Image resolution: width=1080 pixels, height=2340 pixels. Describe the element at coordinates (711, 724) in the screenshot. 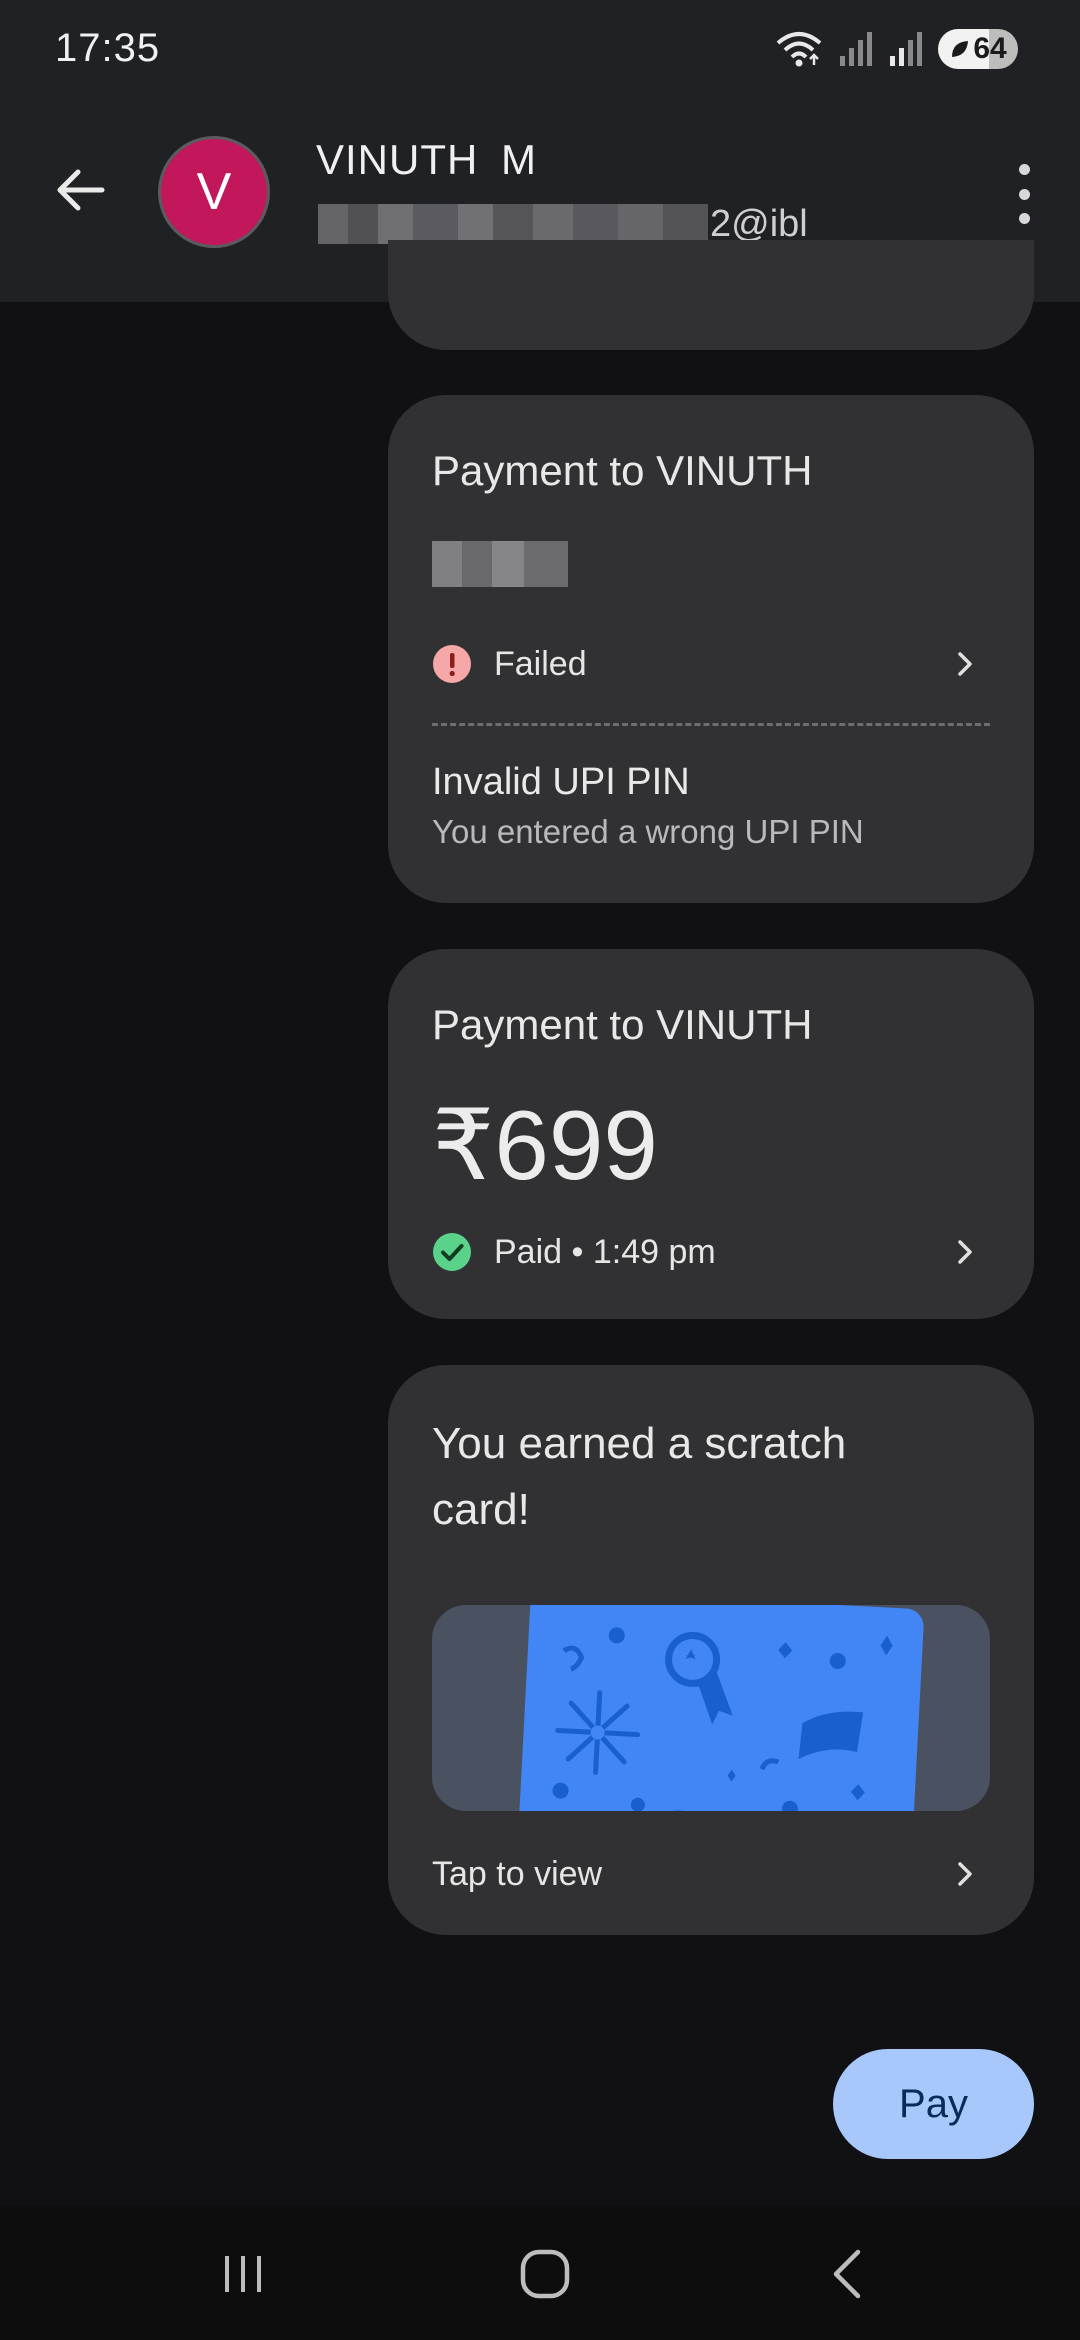

I see `divider` at that location.